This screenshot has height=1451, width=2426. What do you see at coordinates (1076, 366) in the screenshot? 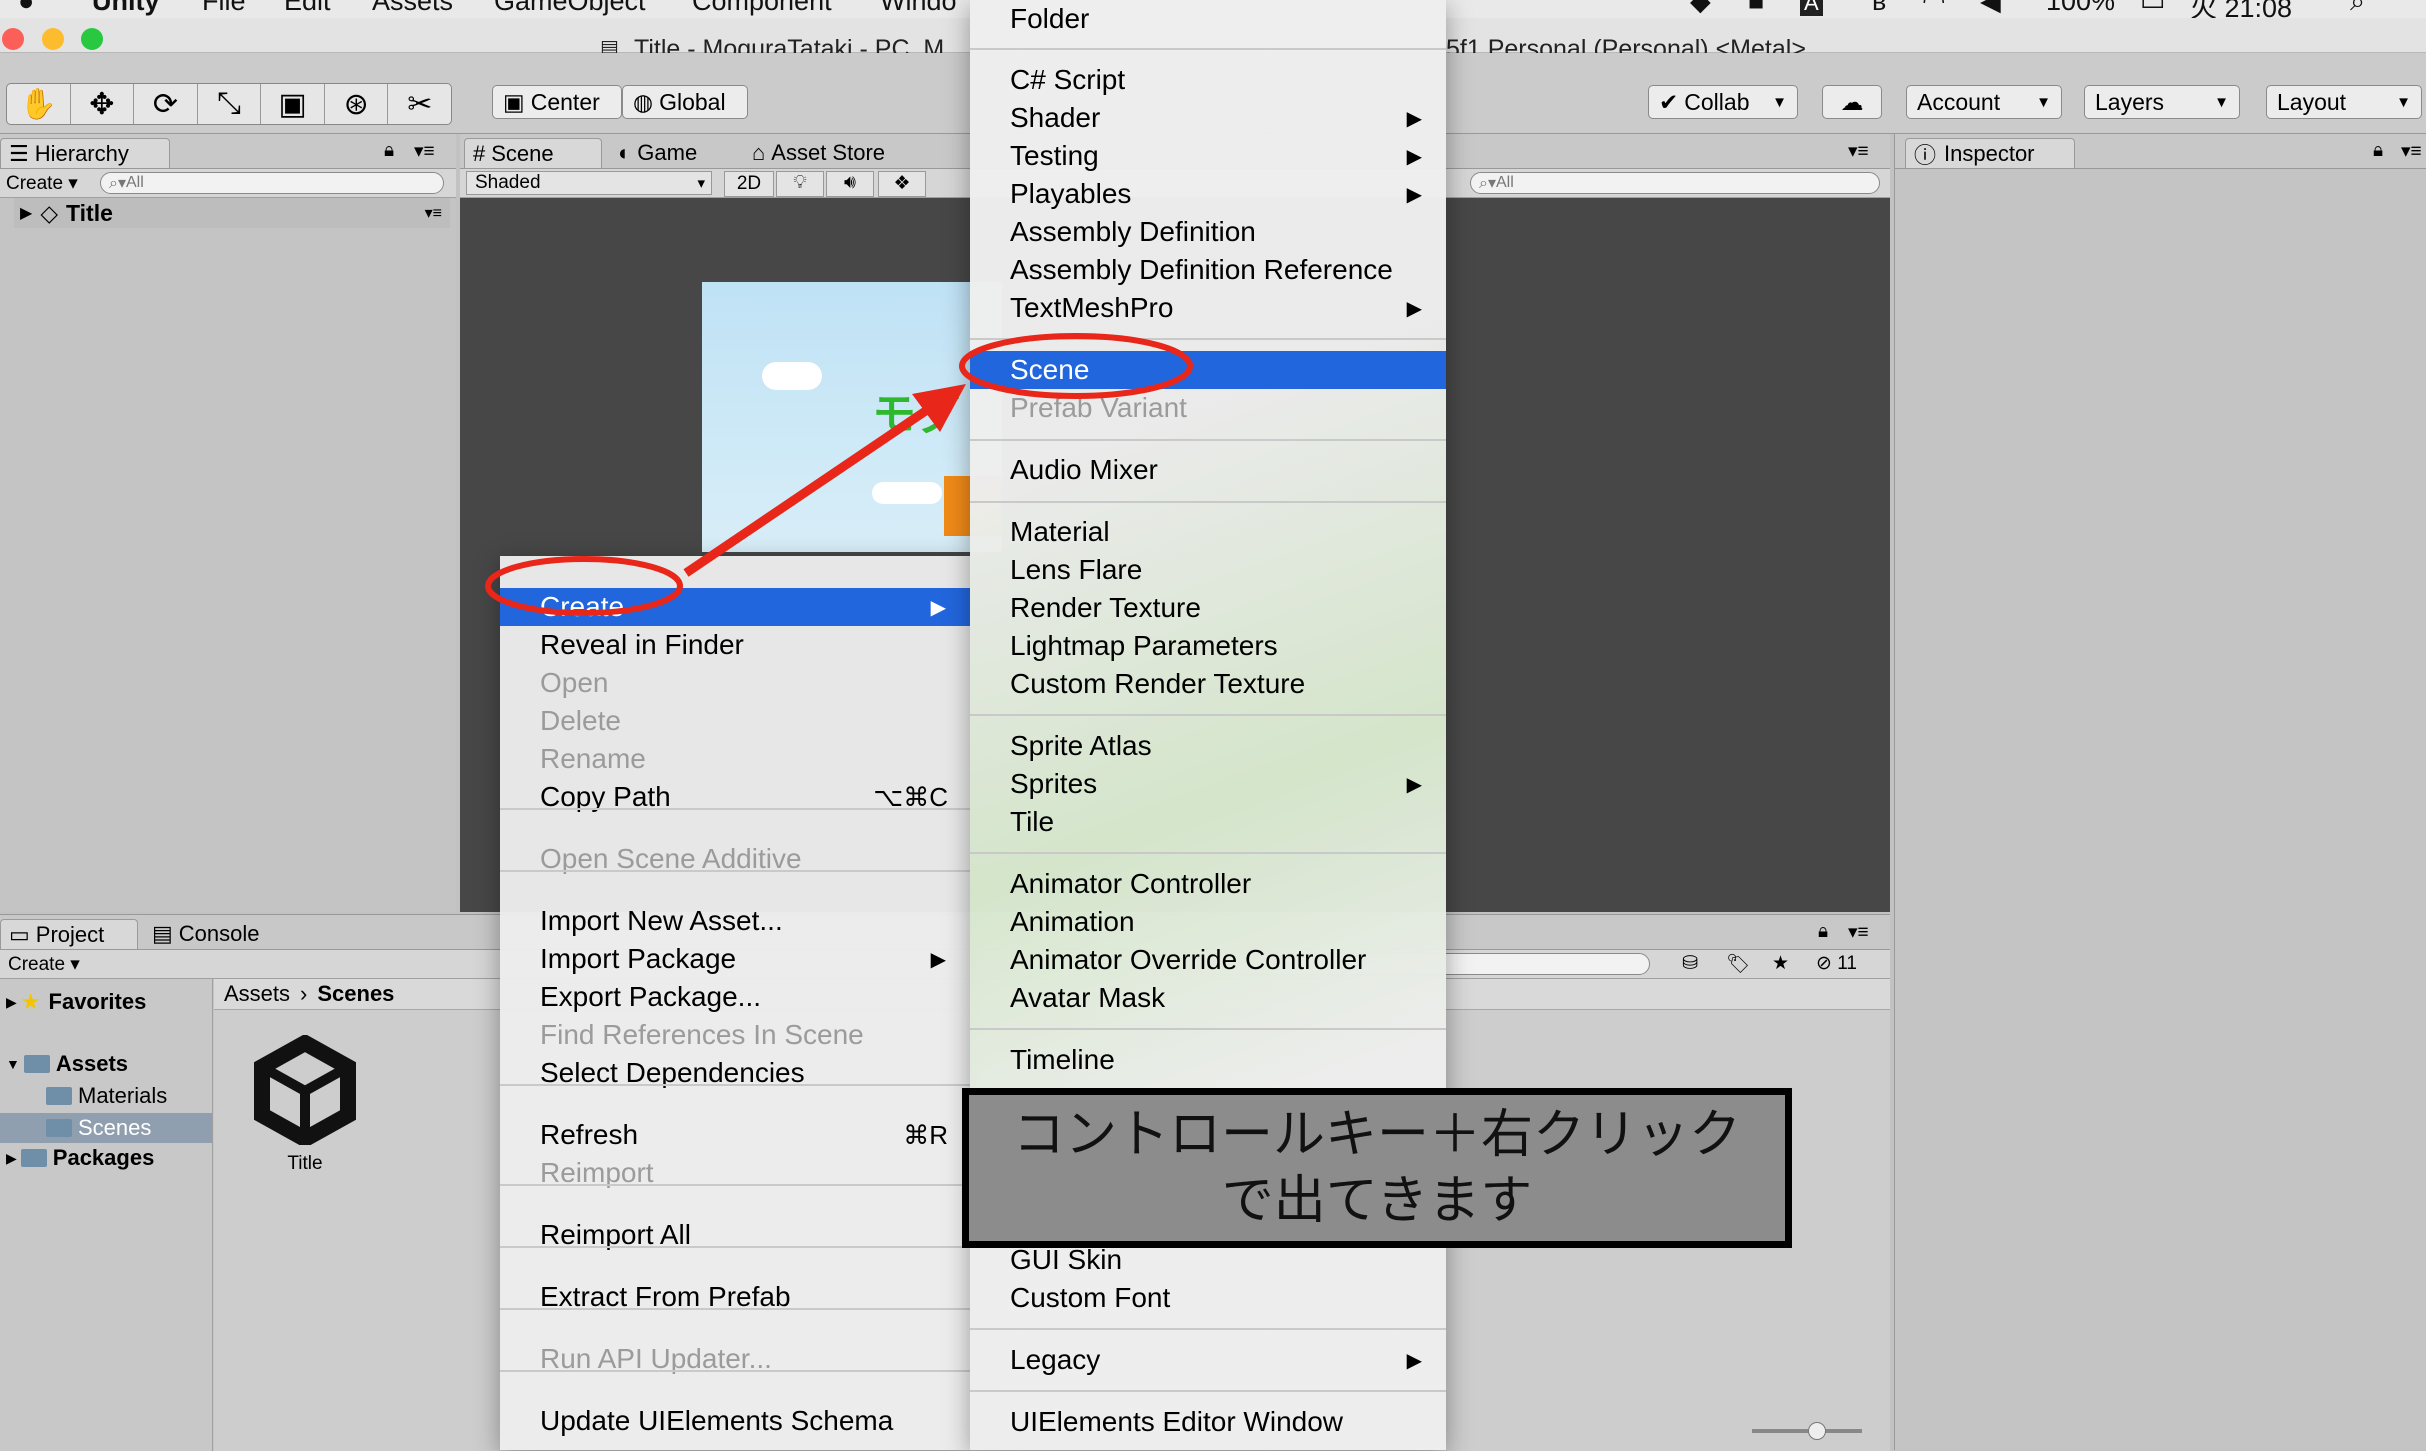
I see `annotation-circle-scene` at bounding box center [1076, 366].